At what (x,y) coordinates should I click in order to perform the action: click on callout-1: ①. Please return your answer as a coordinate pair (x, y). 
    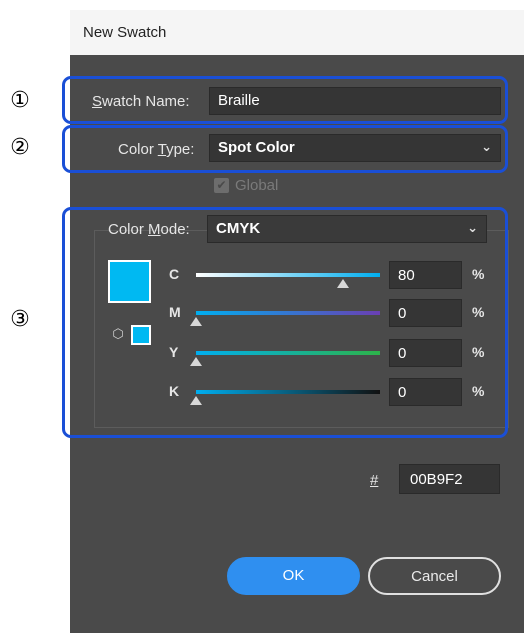
    Looking at the image, I should click on (20, 100).